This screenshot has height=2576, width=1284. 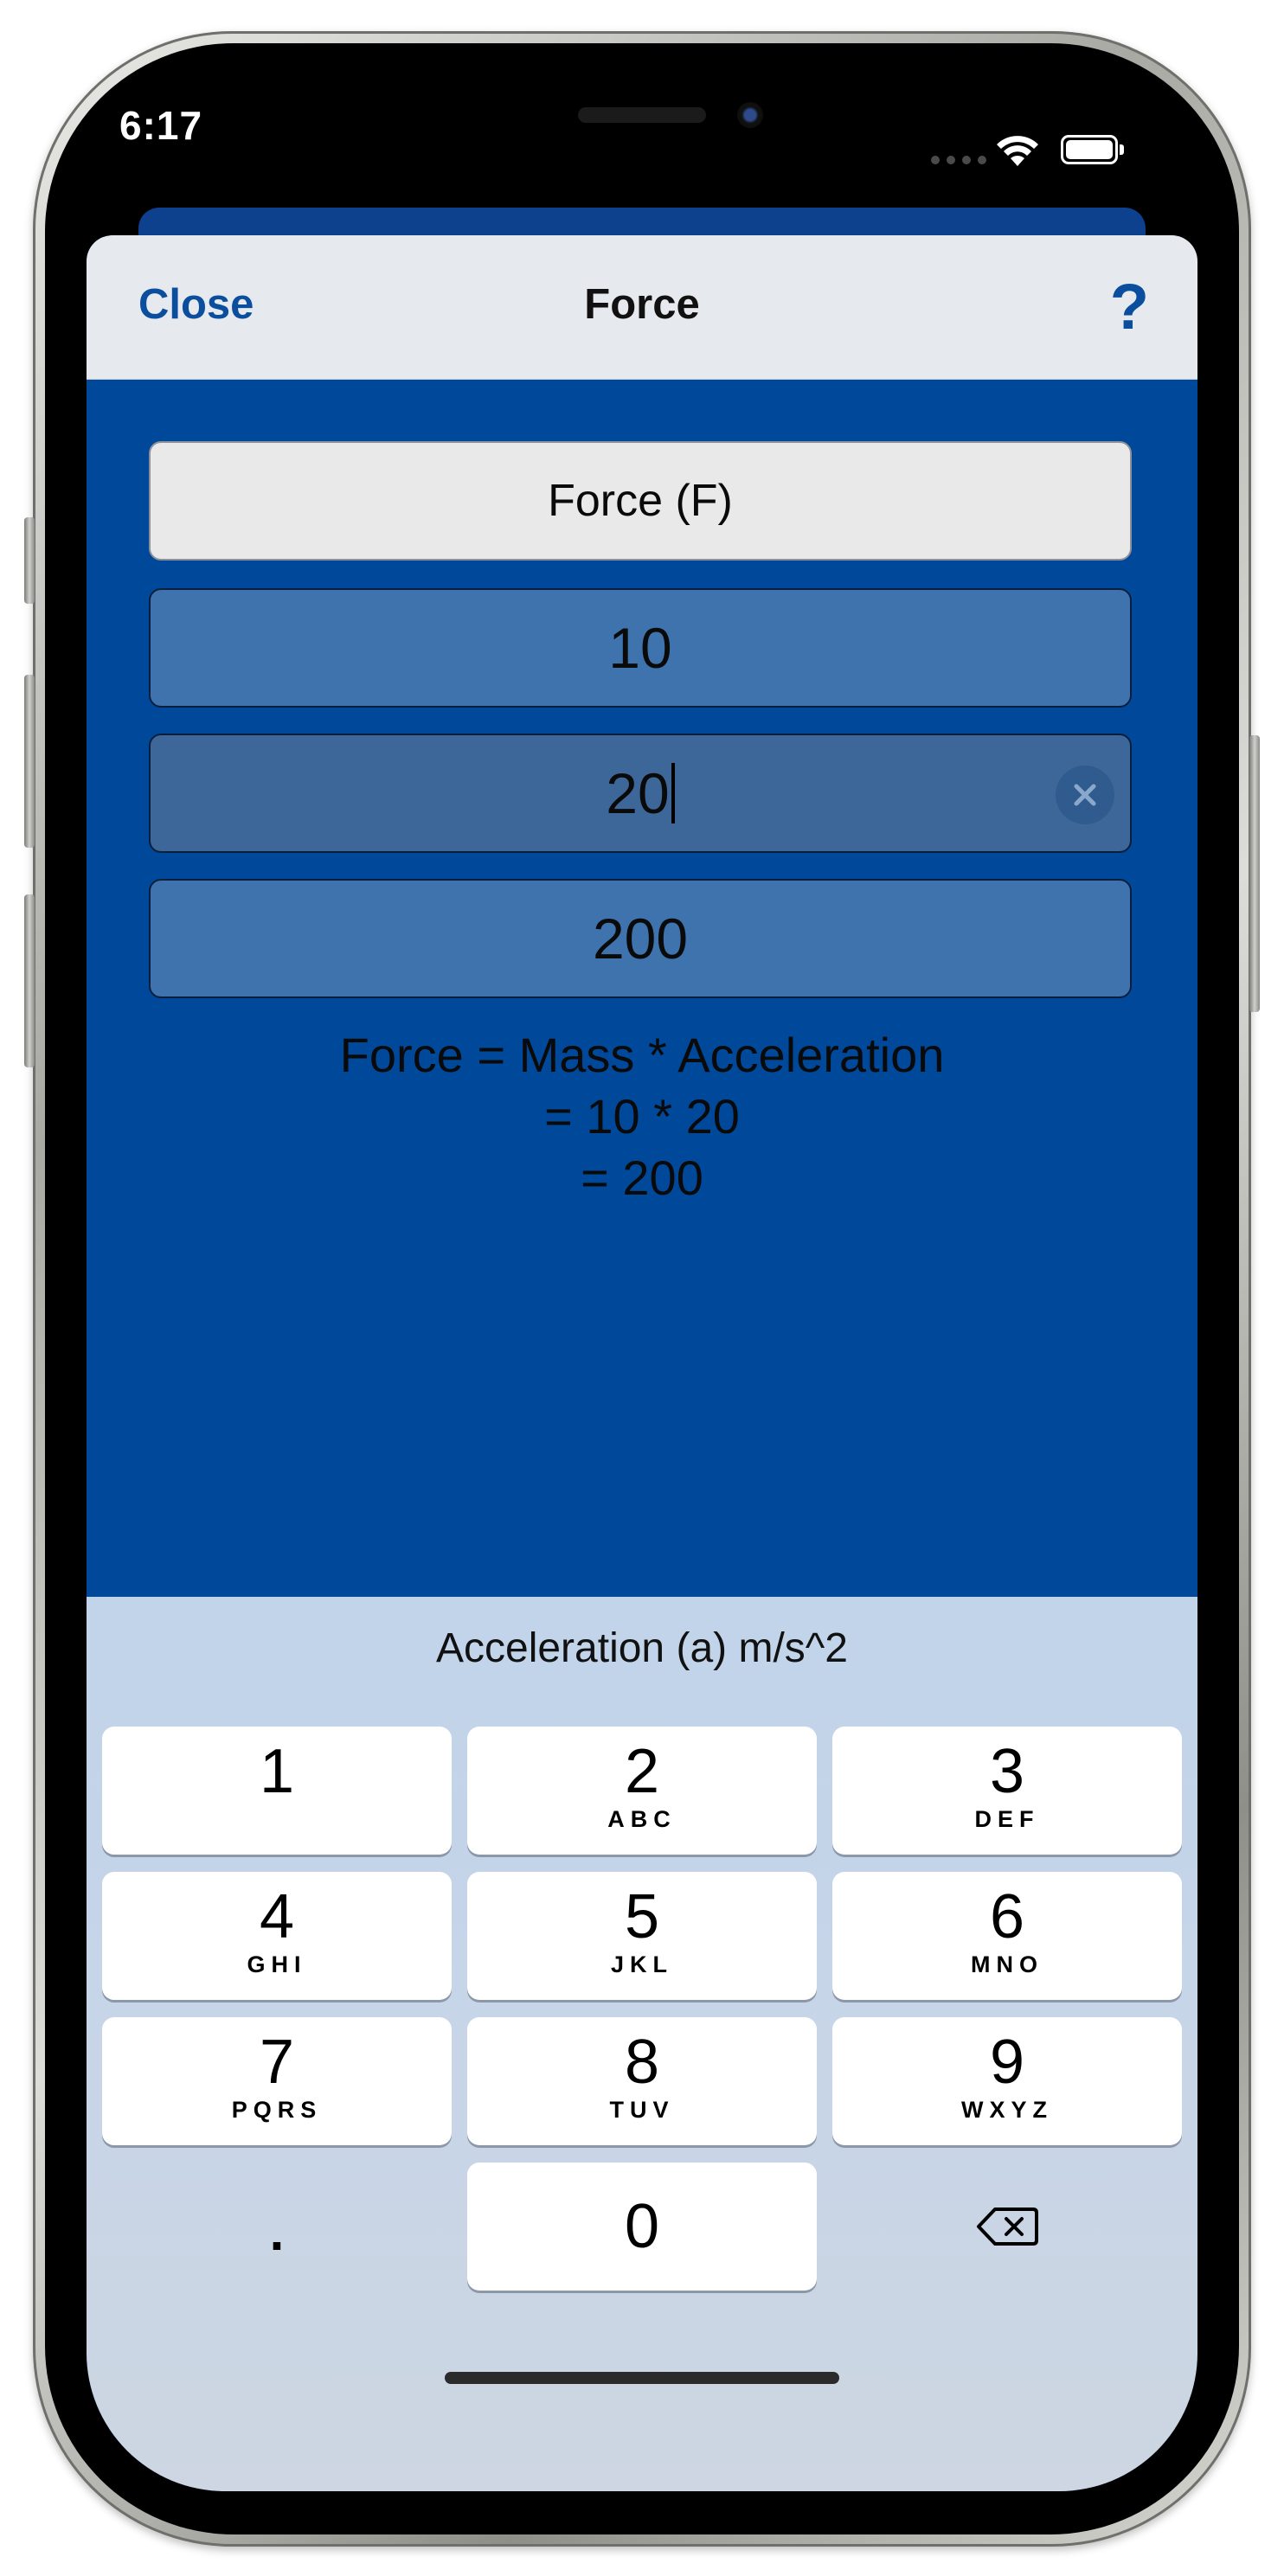 I want to click on solve-for-label: Force (F), so click(x=640, y=501).